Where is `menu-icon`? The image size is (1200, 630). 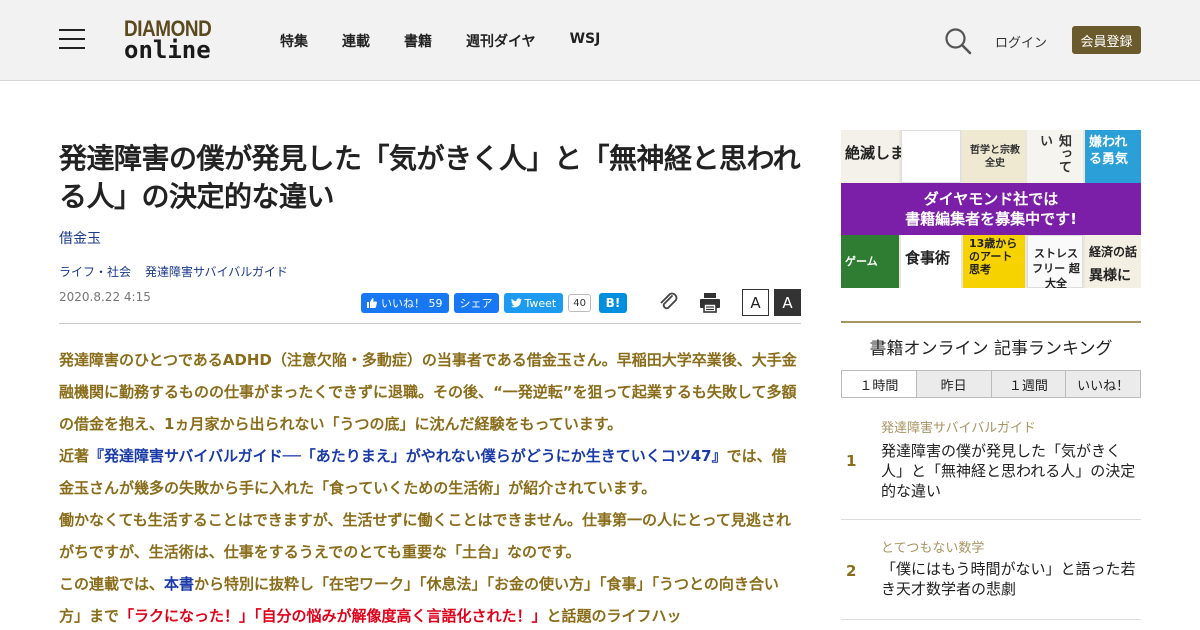
menu-icon is located at coordinates (72, 39).